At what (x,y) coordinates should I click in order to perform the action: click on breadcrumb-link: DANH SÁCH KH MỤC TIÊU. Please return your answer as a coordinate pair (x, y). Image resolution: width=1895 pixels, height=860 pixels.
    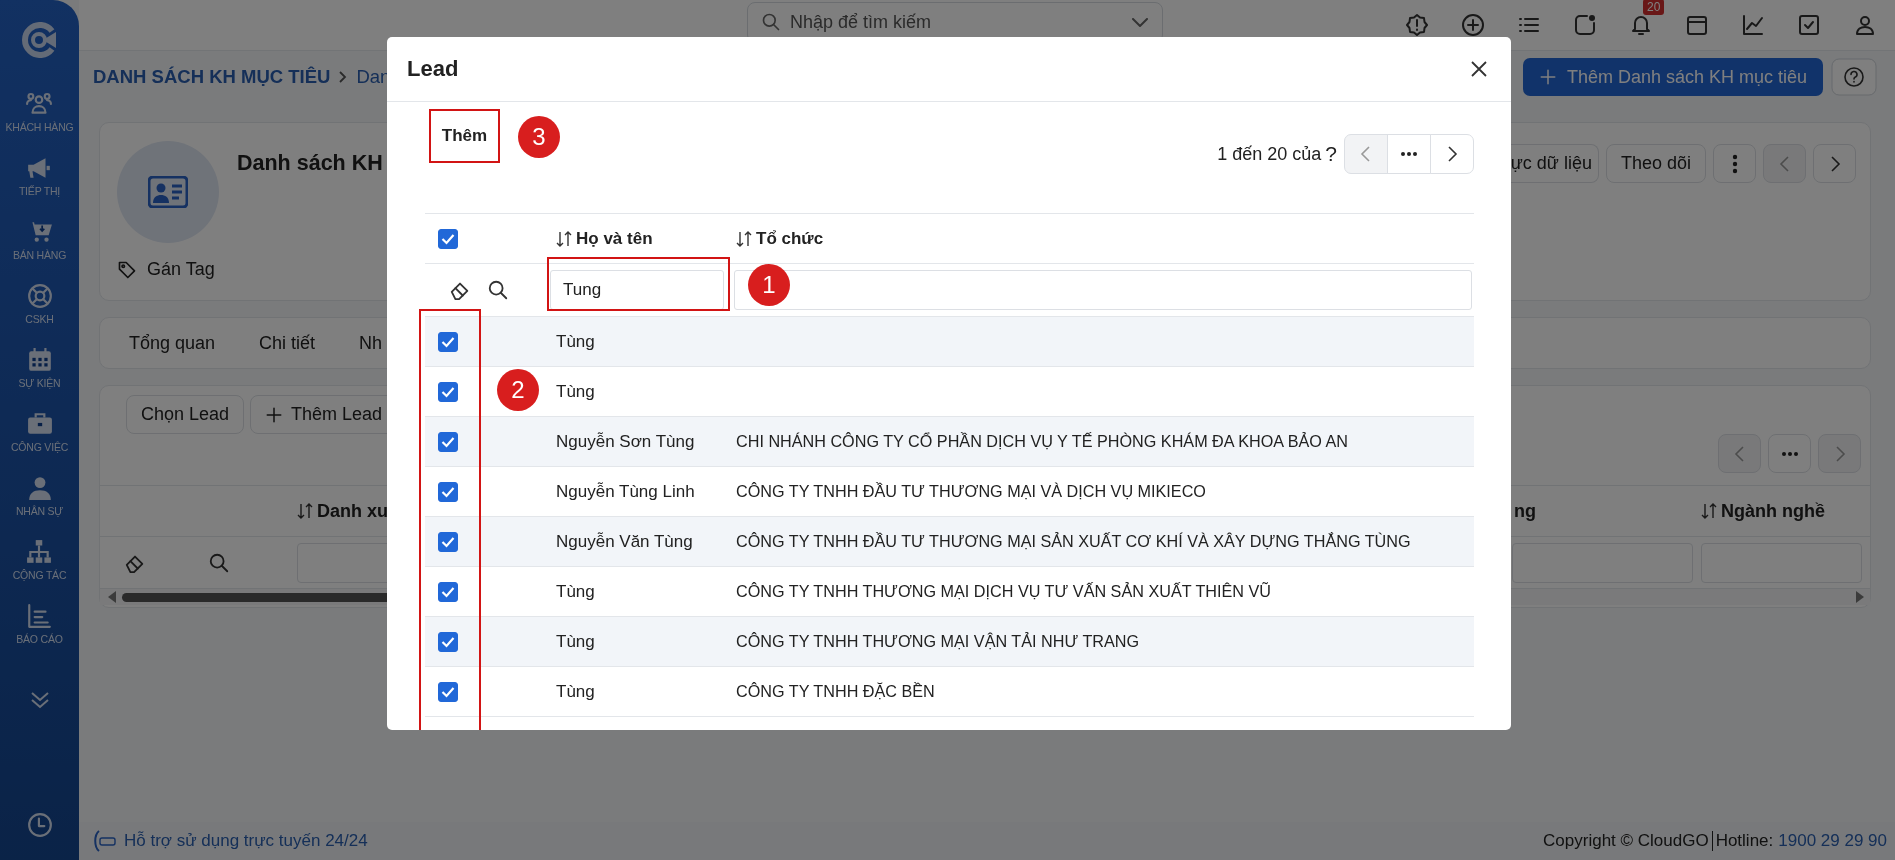
    Looking at the image, I should click on (212, 77).